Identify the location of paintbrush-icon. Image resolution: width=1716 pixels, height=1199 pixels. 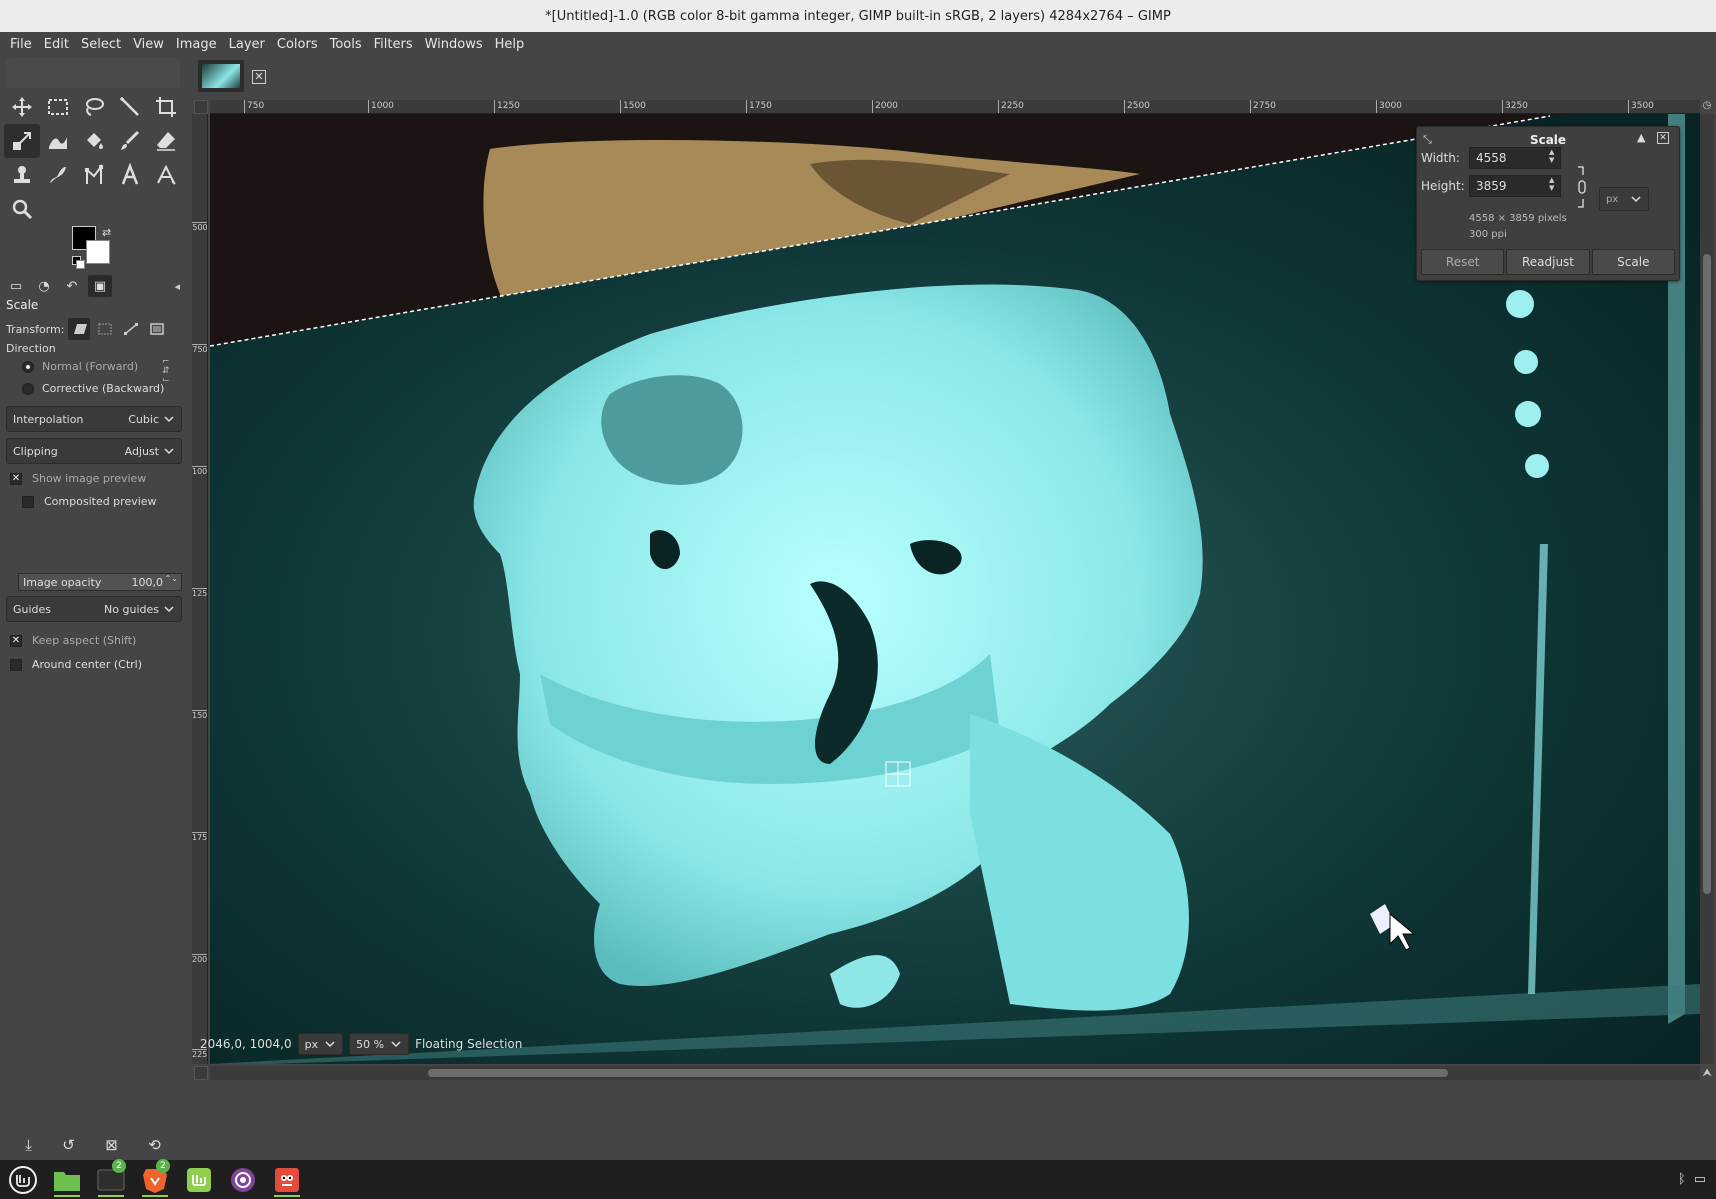
(130, 141).